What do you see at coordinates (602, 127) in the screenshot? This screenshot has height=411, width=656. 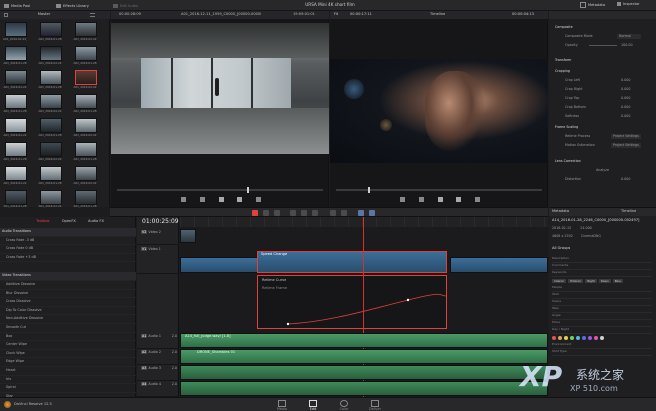 I see `scaling-header: Frame Scaling` at bounding box center [602, 127].